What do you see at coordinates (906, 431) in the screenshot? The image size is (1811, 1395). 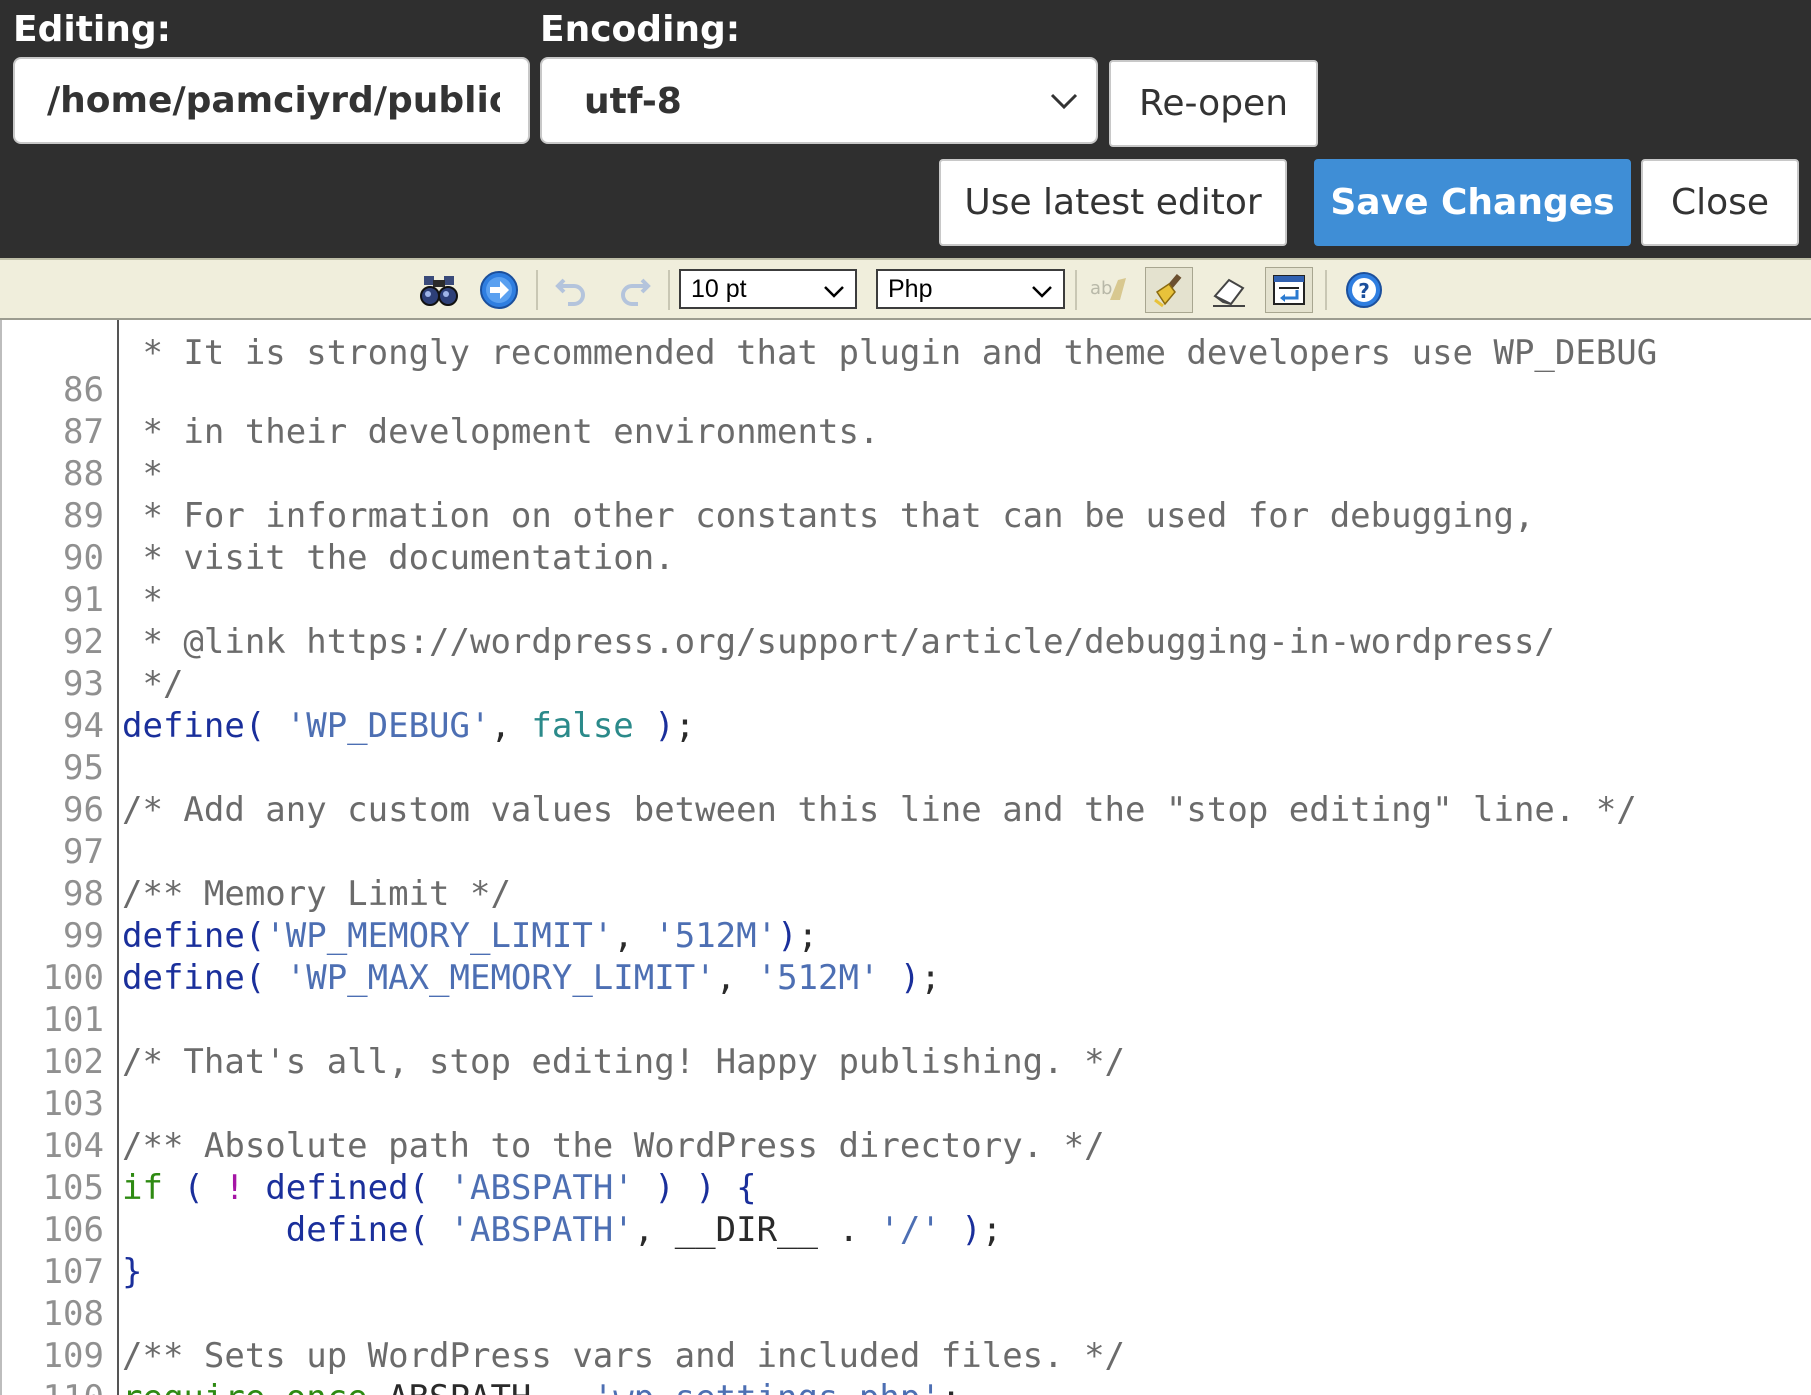 I see `code-line: 87 *` at bounding box center [906, 431].